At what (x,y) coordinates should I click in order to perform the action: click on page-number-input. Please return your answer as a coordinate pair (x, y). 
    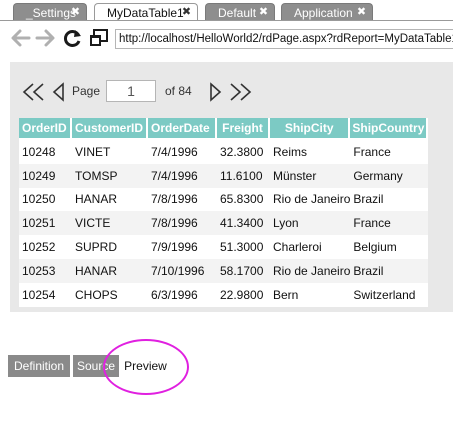
    Looking at the image, I should click on (131, 91).